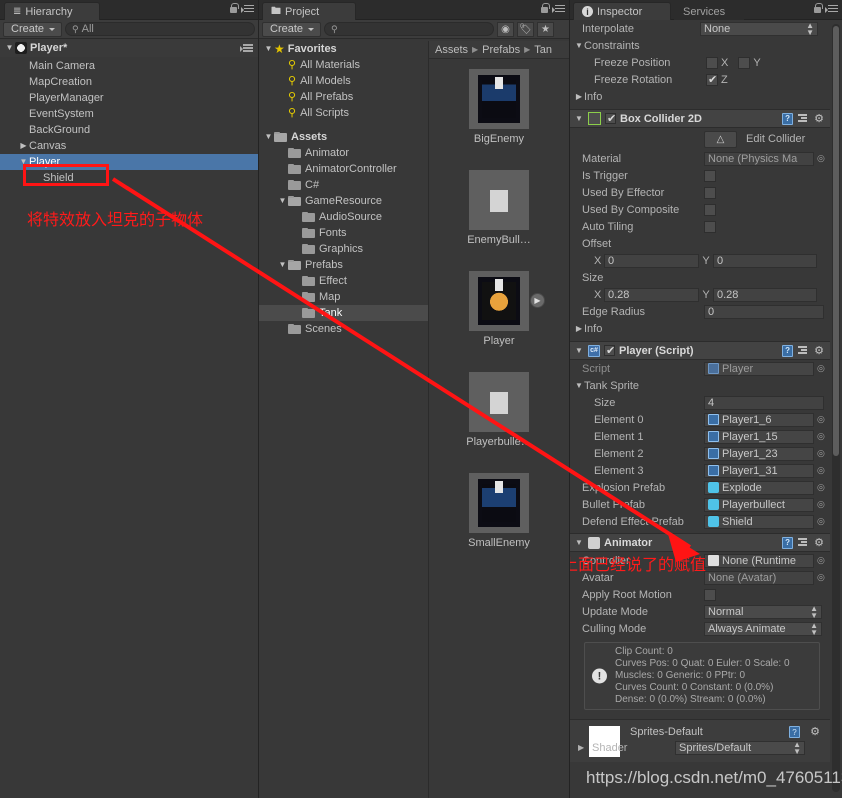  Describe the element at coordinates (546, 29) in the screenshot. I see `star-filter-icon: ★` at that location.